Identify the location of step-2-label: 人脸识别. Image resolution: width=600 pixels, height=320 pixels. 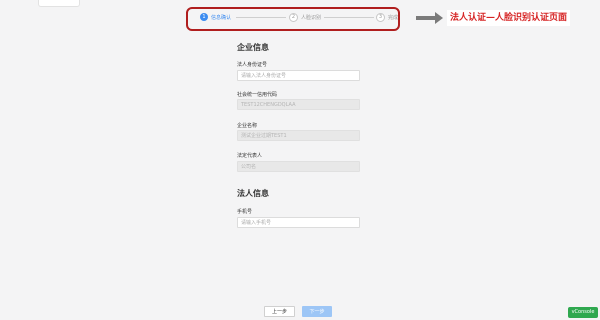
(311, 18).